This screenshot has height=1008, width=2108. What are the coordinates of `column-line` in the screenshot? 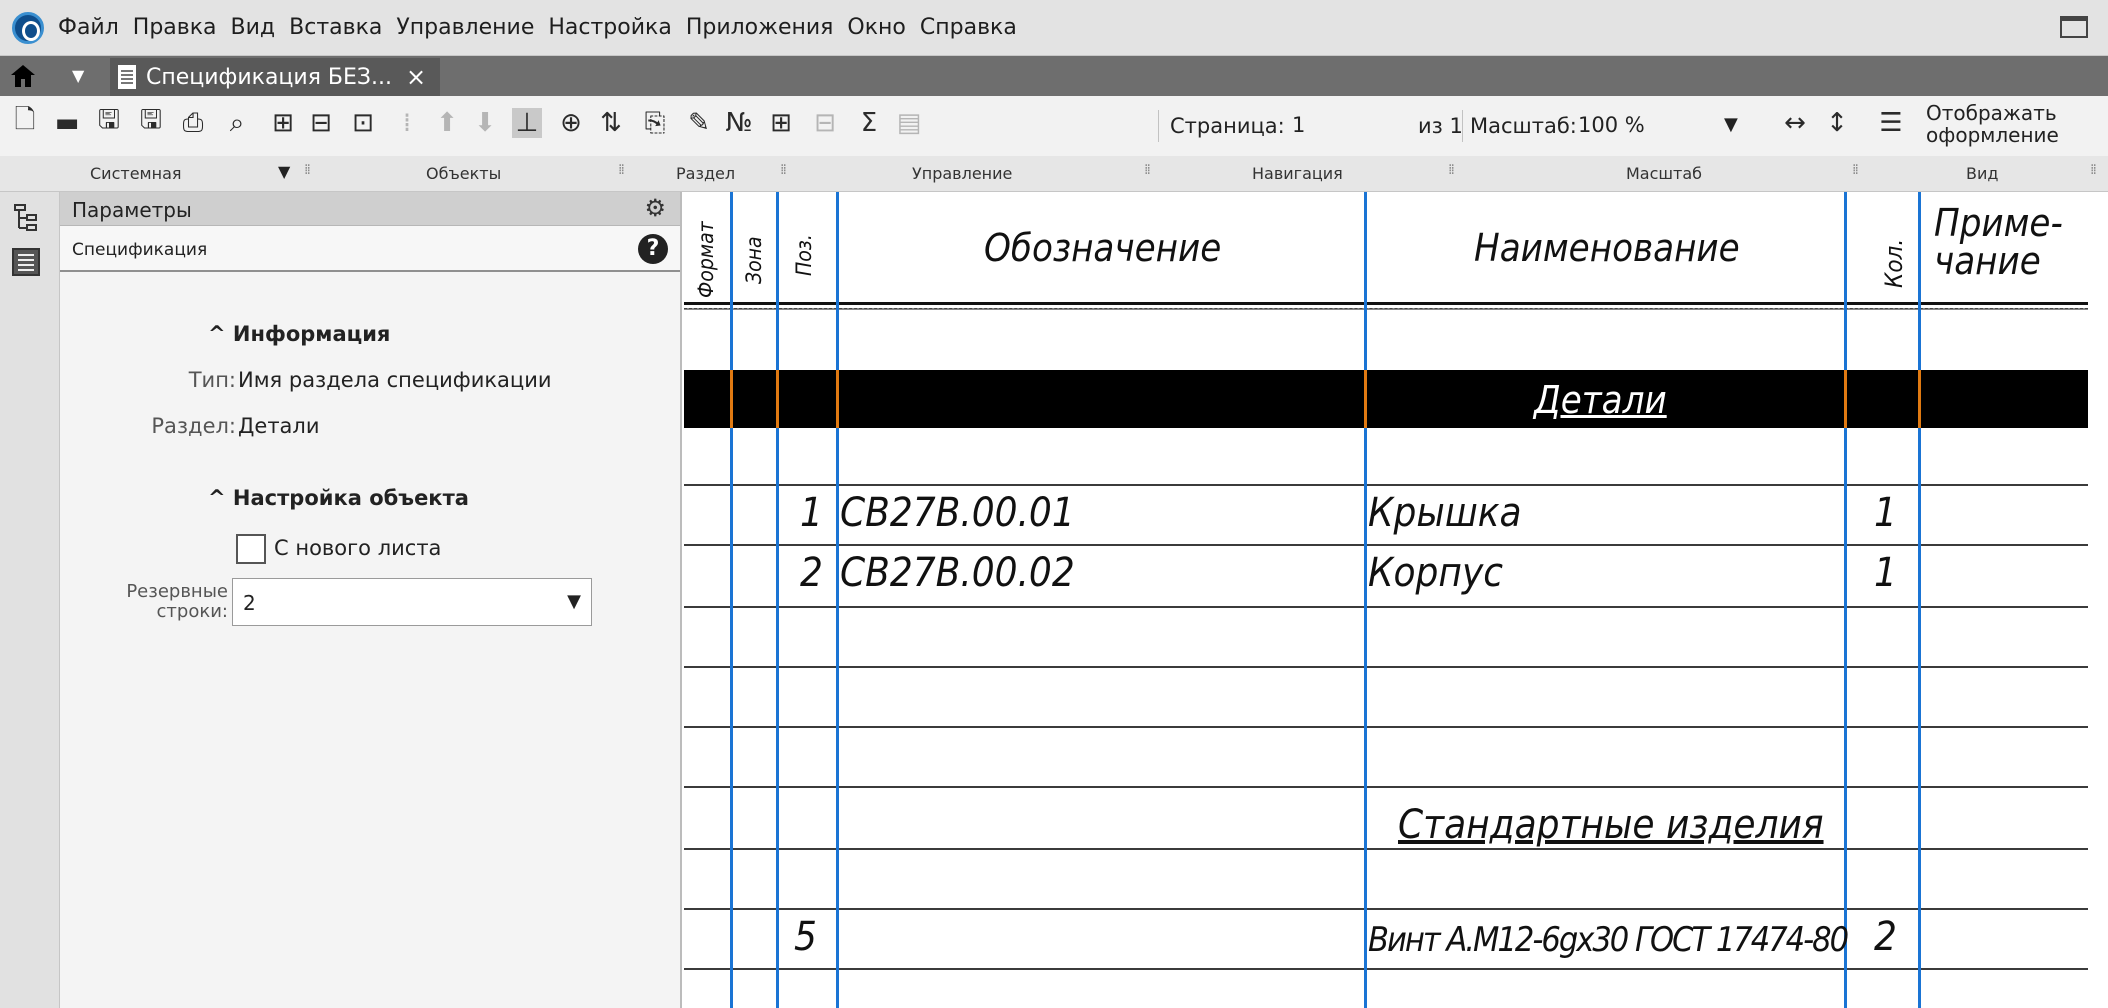 It's located at (777, 600).